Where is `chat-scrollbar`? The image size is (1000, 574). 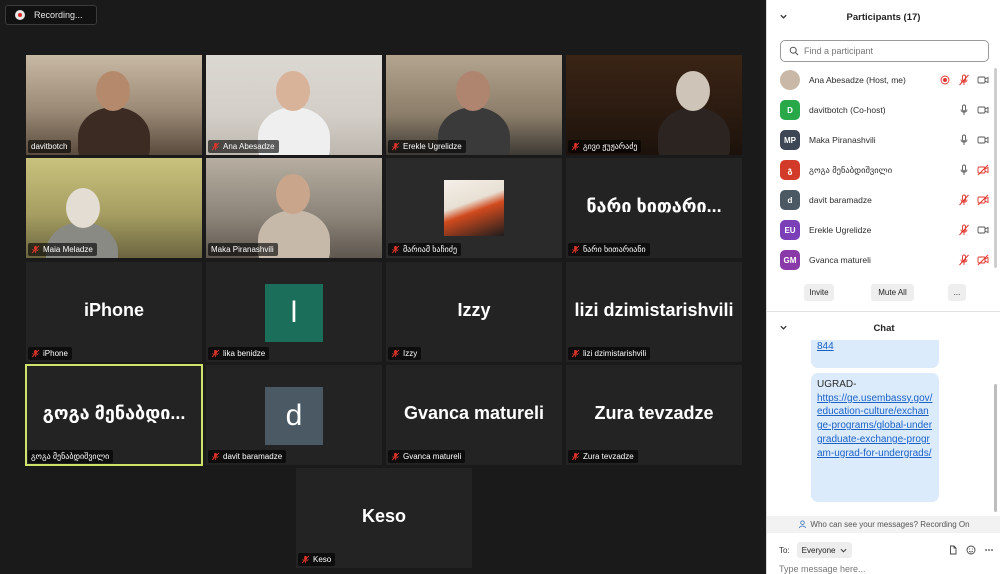
chat-scrollbar is located at coordinates (995, 448).